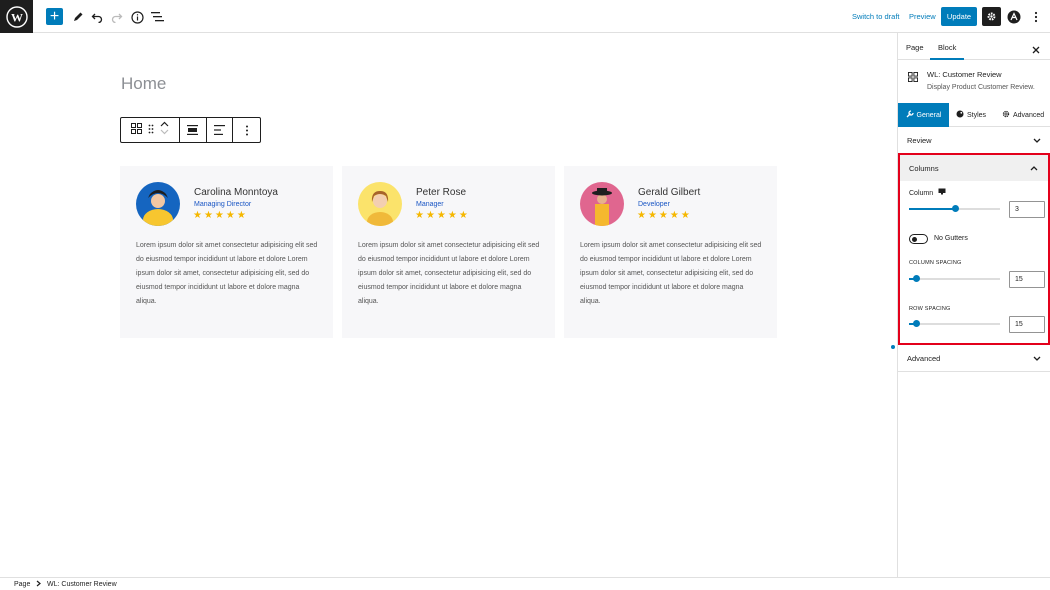 This screenshot has height=590, width=1050. Describe the element at coordinates (97, 17) in the screenshot. I see `undo-icon` at that location.